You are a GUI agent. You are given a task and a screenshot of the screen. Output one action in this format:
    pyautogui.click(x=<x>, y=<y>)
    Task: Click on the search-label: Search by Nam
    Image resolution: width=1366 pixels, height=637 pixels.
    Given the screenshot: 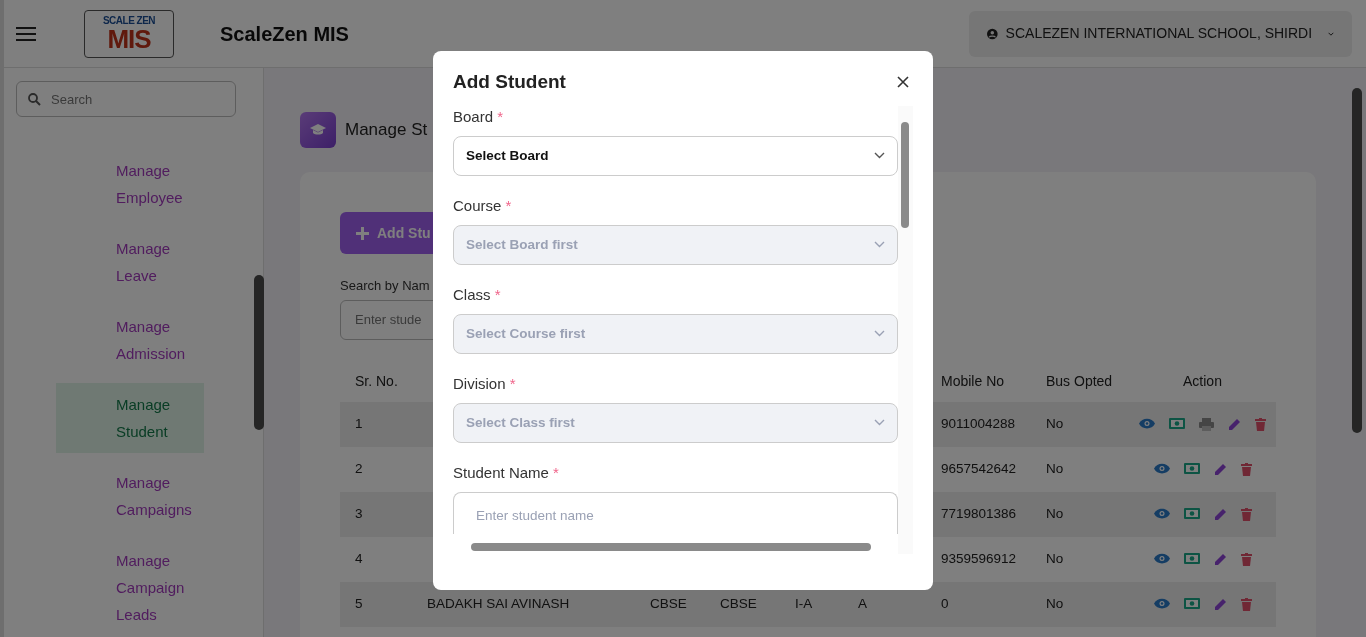 What is the action you would take?
    pyautogui.click(x=385, y=286)
    